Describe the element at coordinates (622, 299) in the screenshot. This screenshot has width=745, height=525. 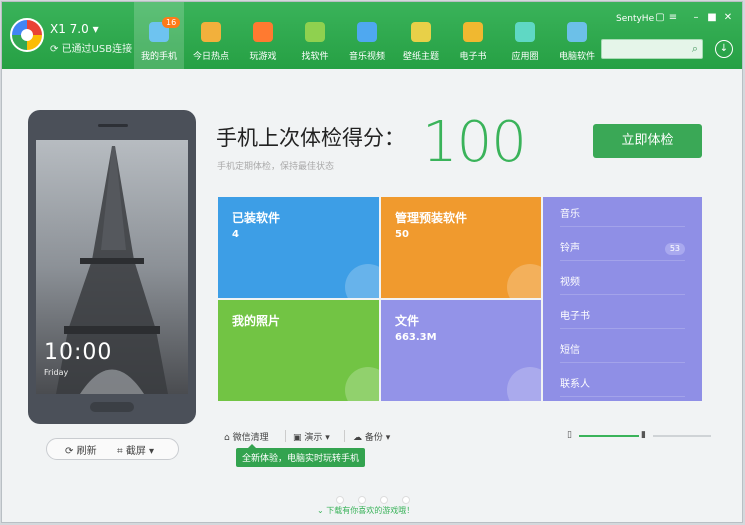
I see `media-panel: 音乐铃声 53 视频电子书短信联系人` at that location.